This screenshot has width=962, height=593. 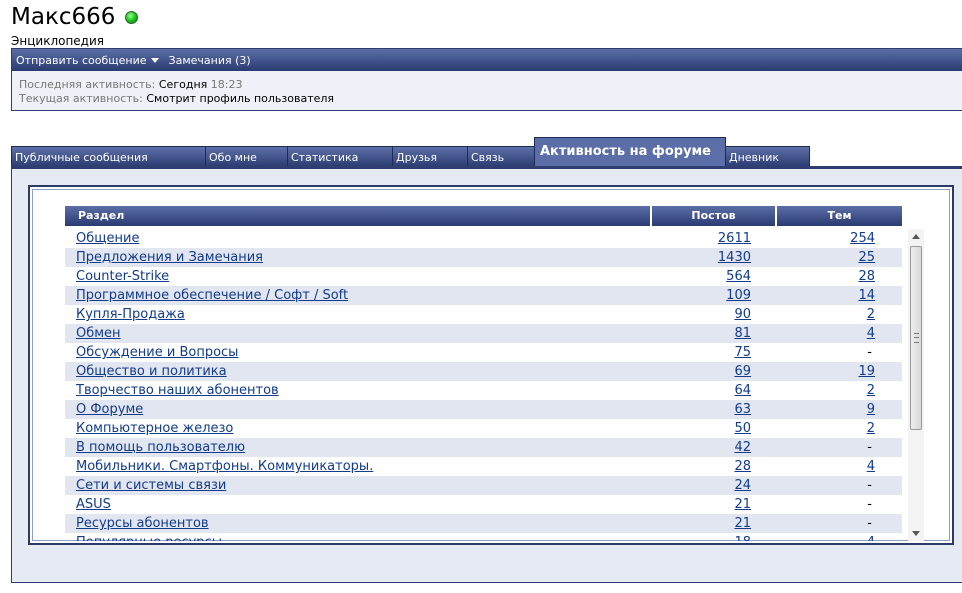 I want to click on forum-section-link: О Форуме, so click(x=351, y=409).